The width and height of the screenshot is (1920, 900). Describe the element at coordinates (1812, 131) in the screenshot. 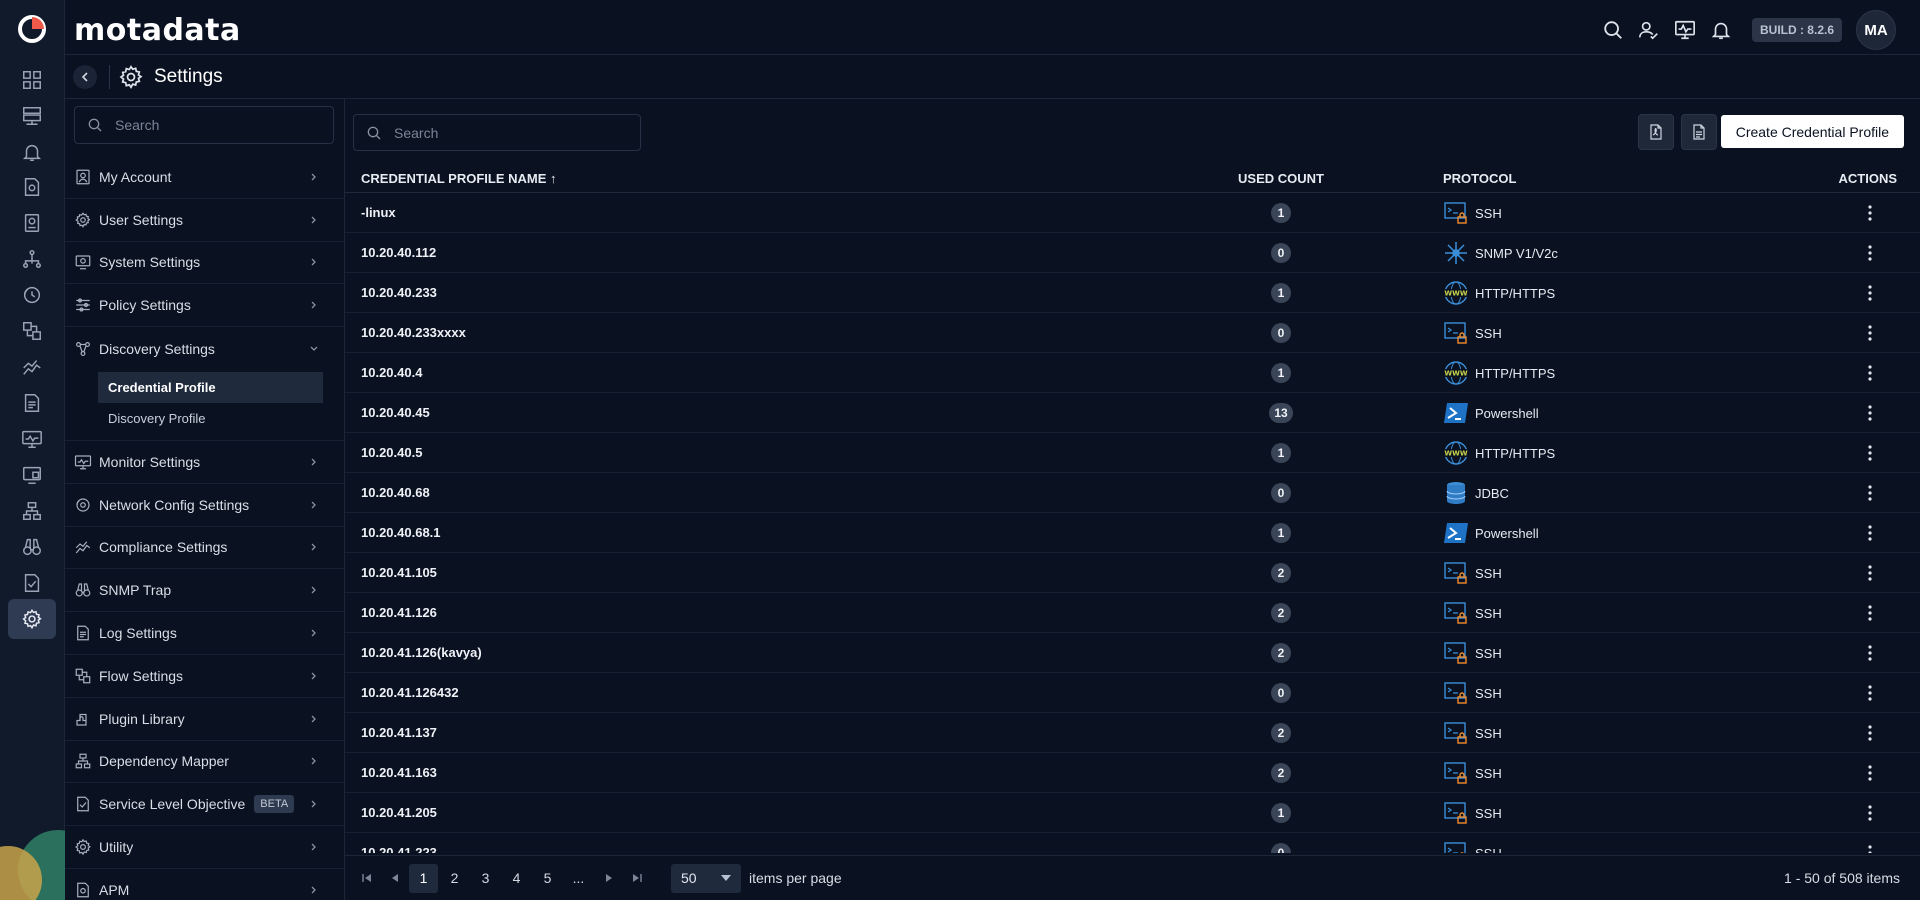

I see `create-credential-profile-button: Create Credential Profile` at that location.